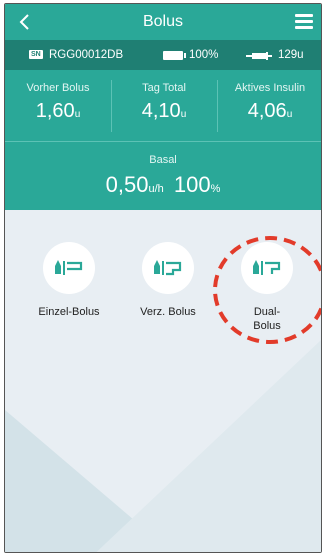  I want to click on app-header: Bolus, so click(163, 22).